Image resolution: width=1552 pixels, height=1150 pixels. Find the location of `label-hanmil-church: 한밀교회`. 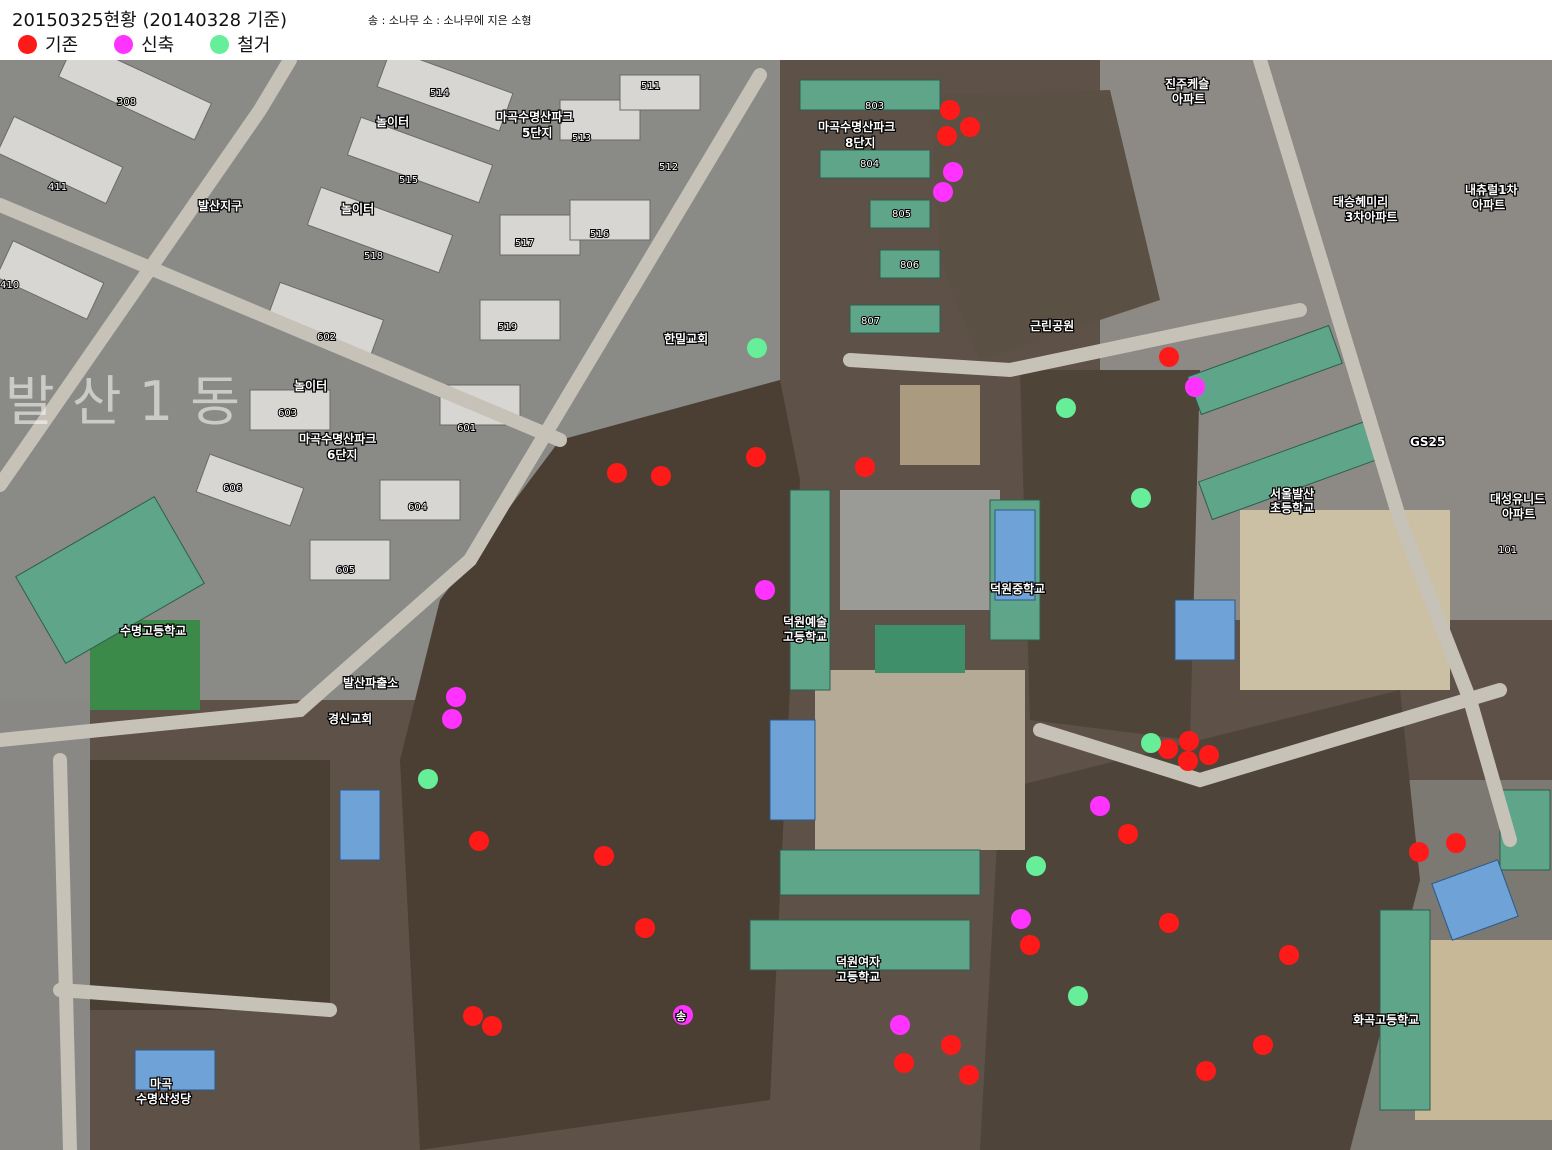

label-hanmil-church: 한밀교회 is located at coordinates (686, 338).